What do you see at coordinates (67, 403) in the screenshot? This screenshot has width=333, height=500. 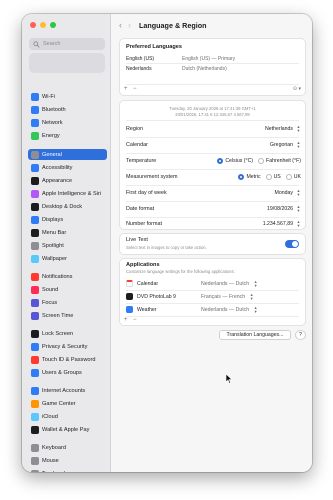 I see `sidebar-item-game-center: Game Center` at bounding box center [67, 403].